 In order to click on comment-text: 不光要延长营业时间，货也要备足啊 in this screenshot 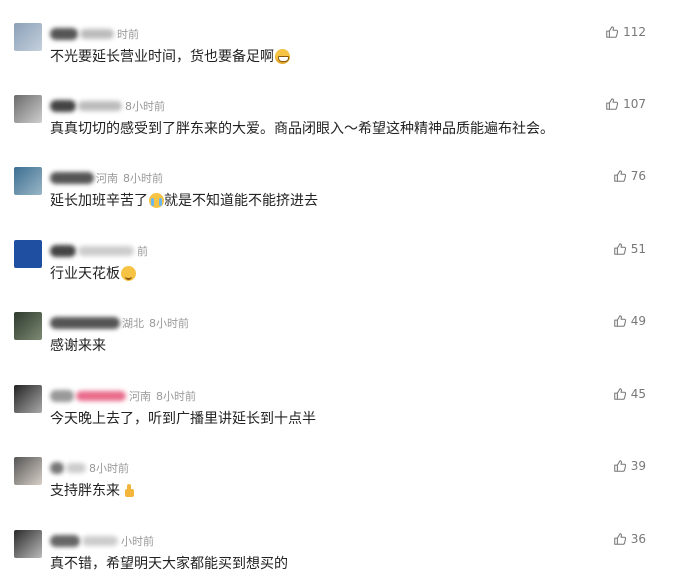, I will do `click(170, 56)`.